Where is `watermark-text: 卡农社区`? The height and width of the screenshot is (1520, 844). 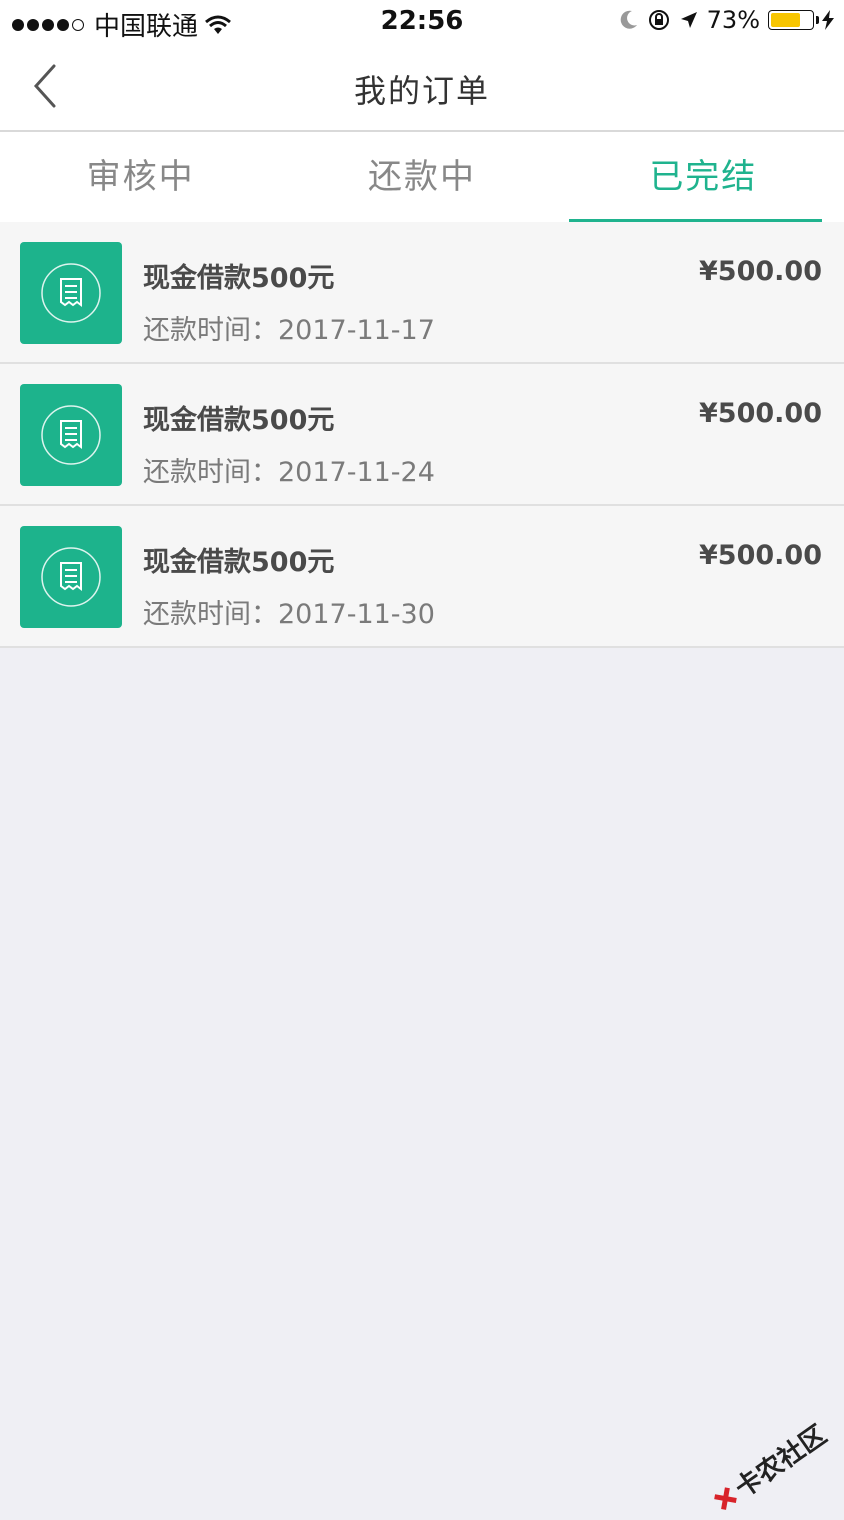 watermark-text: 卡农社区 is located at coordinates (781, 1462).